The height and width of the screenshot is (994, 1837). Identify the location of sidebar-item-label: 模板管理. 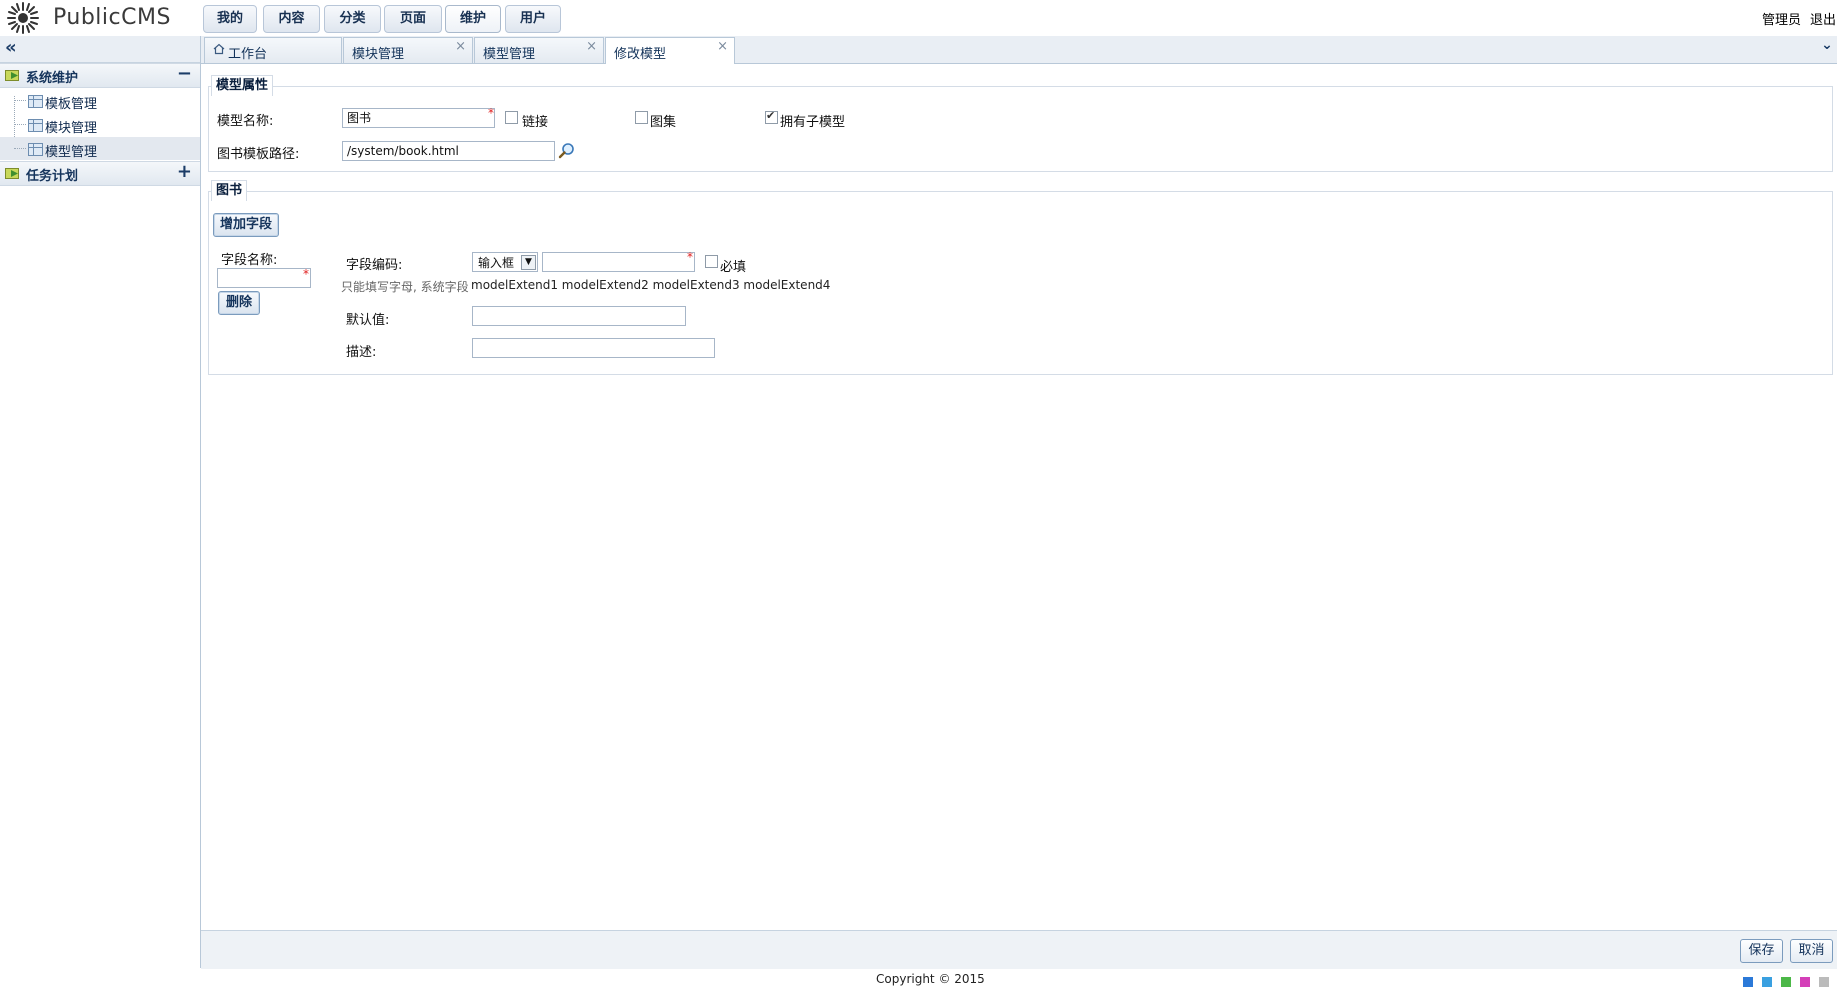
(71, 104).